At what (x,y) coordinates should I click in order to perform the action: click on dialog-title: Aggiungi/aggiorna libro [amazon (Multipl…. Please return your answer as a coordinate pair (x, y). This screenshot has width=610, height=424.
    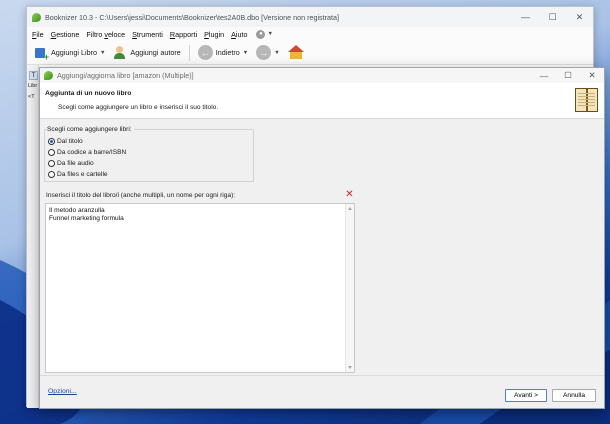
    Looking at the image, I should click on (125, 75).